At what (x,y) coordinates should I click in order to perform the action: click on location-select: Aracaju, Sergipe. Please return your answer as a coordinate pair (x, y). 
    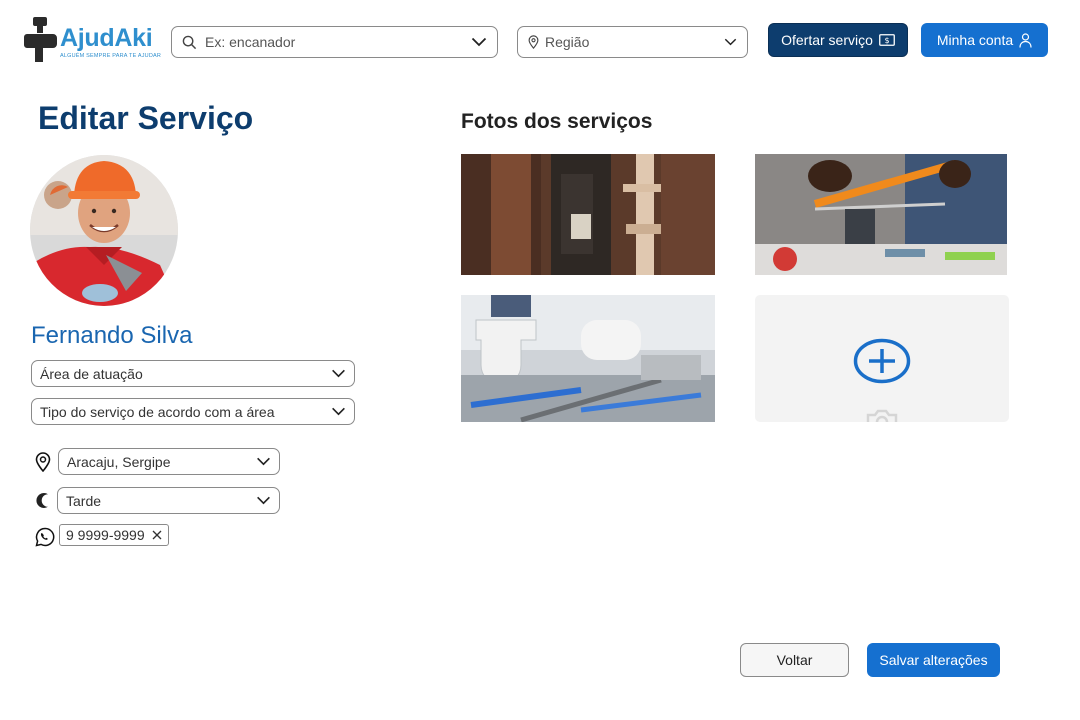
    Looking at the image, I should click on (169, 461).